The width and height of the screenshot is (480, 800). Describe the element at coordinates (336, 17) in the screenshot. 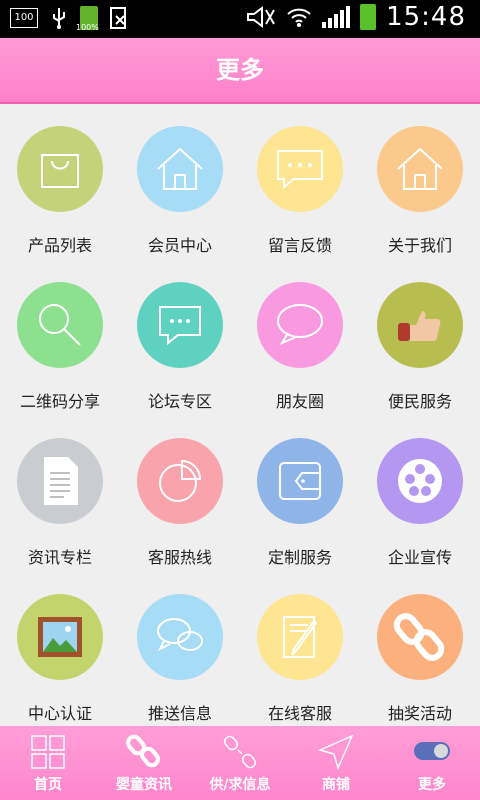

I see `cell-signal-icon` at that location.